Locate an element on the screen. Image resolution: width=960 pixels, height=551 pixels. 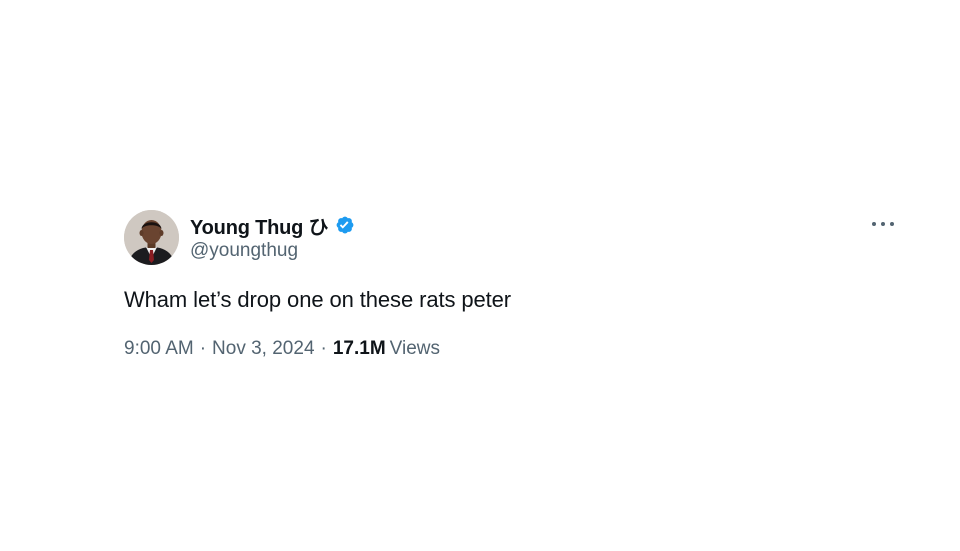
tweet-metadata: 9:00 AM · Nov 3, 2024 · 17.1M Views is located at coordinates (512, 349).